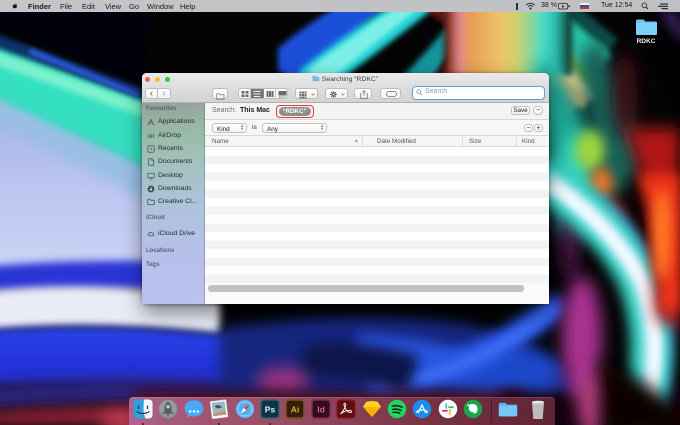  I want to click on svg-text: Ps, so click(270, 410).